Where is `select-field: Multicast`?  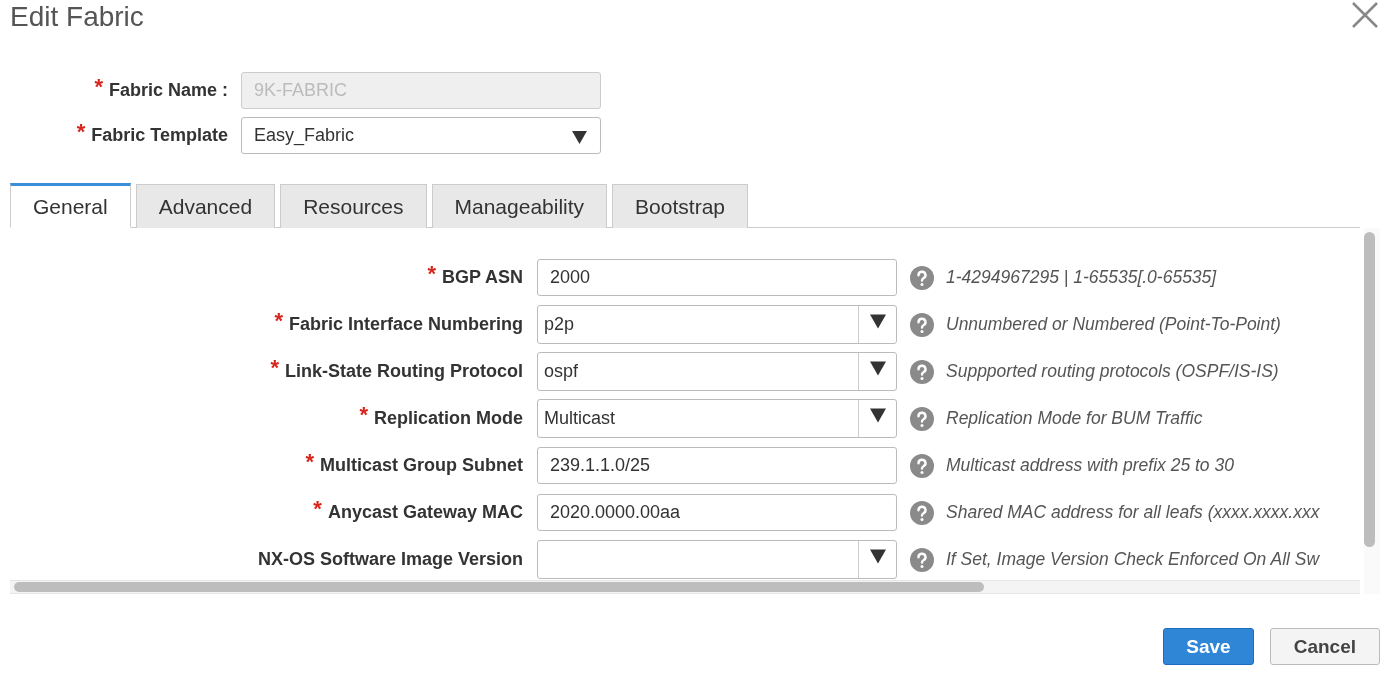 select-field: Multicast is located at coordinates (717, 418).